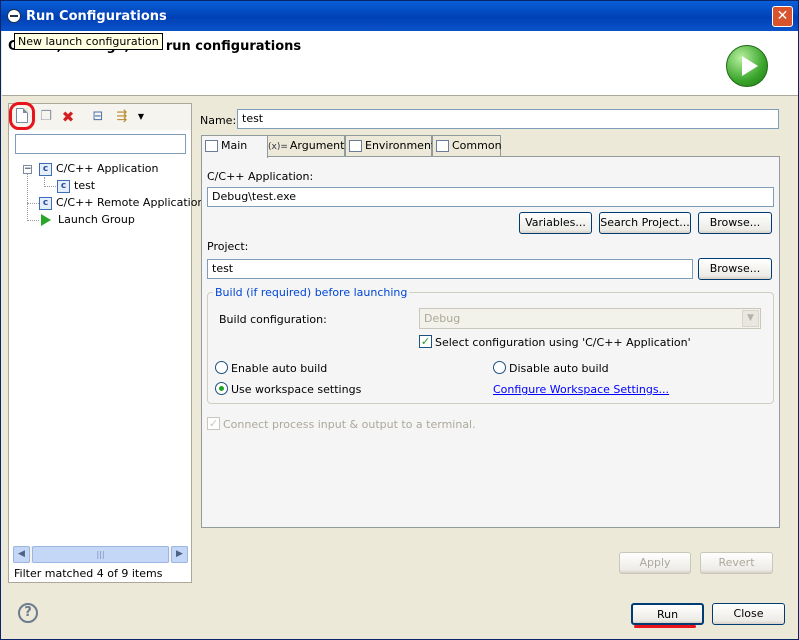 This screenshot has height=640, width=799. What do you see at coordinates (467, 146) in the screenshot?
I see `tab-common: Common` at bounding box center [467, 146].